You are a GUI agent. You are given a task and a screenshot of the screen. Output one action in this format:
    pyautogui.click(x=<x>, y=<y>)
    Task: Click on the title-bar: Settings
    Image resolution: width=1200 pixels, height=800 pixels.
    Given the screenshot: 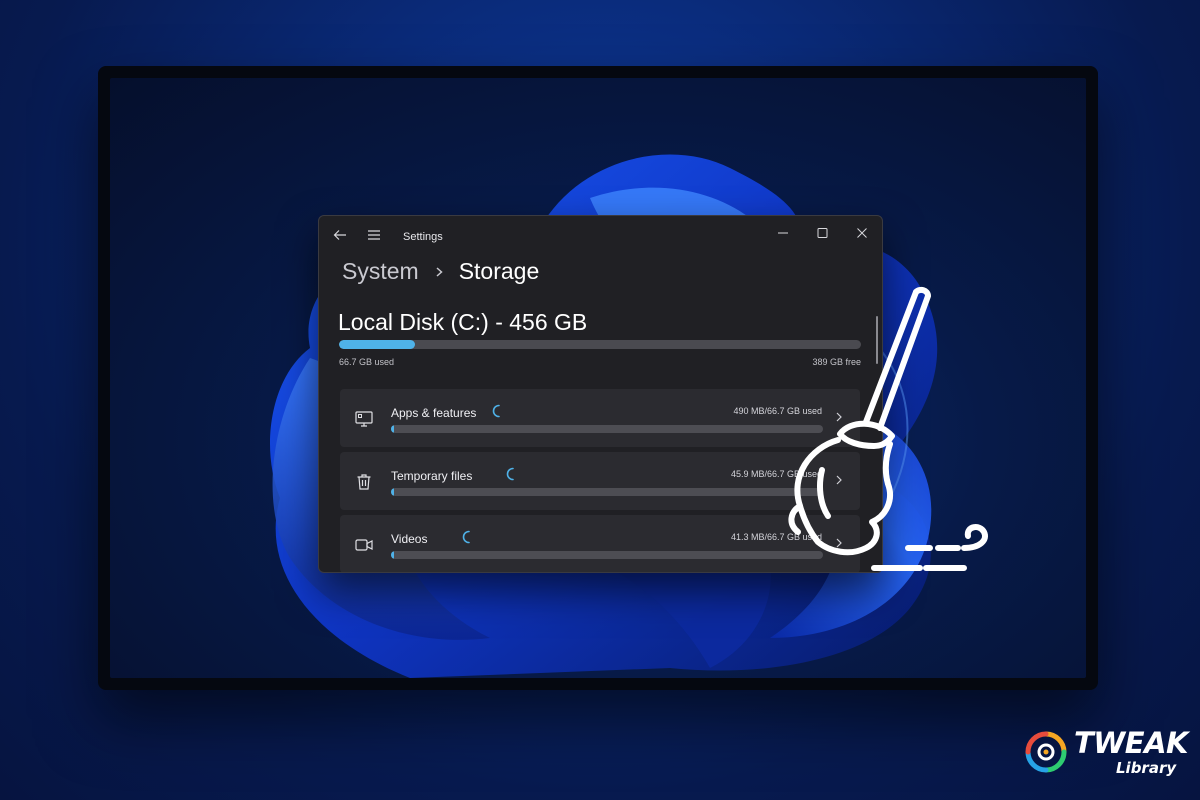 What is the action you would take?
    pyautogui.click(x=600, y=234)
    